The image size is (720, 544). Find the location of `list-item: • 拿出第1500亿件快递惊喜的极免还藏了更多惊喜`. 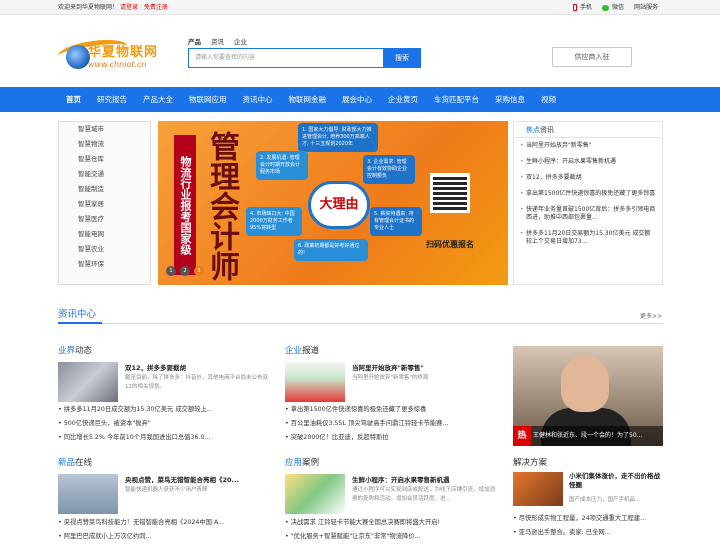

list-item: • 拿出第1500亿件快递惊喜的极免还藏了更多惊喜 is located at coordinates (392, 410).